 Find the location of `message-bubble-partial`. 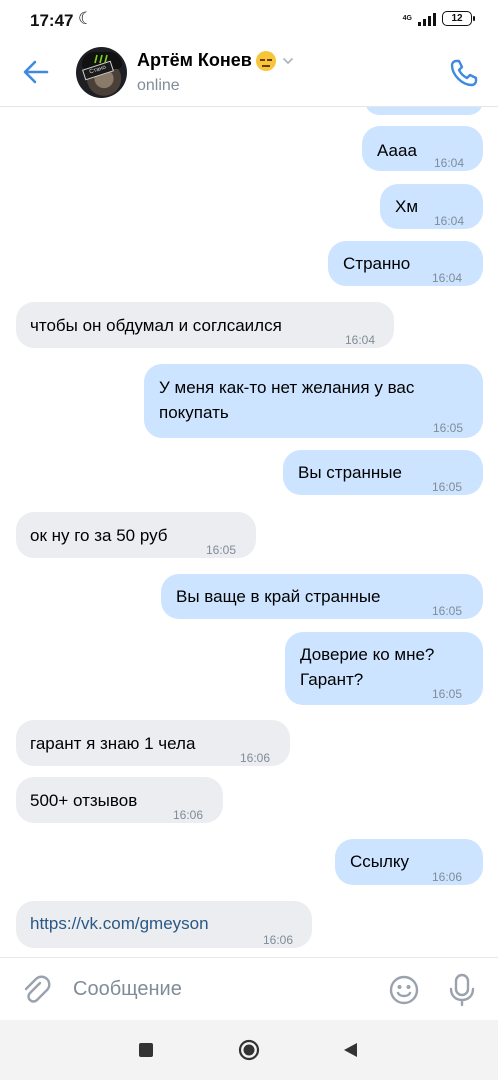

message-bubble-partial is located at coordinates (424, 111).